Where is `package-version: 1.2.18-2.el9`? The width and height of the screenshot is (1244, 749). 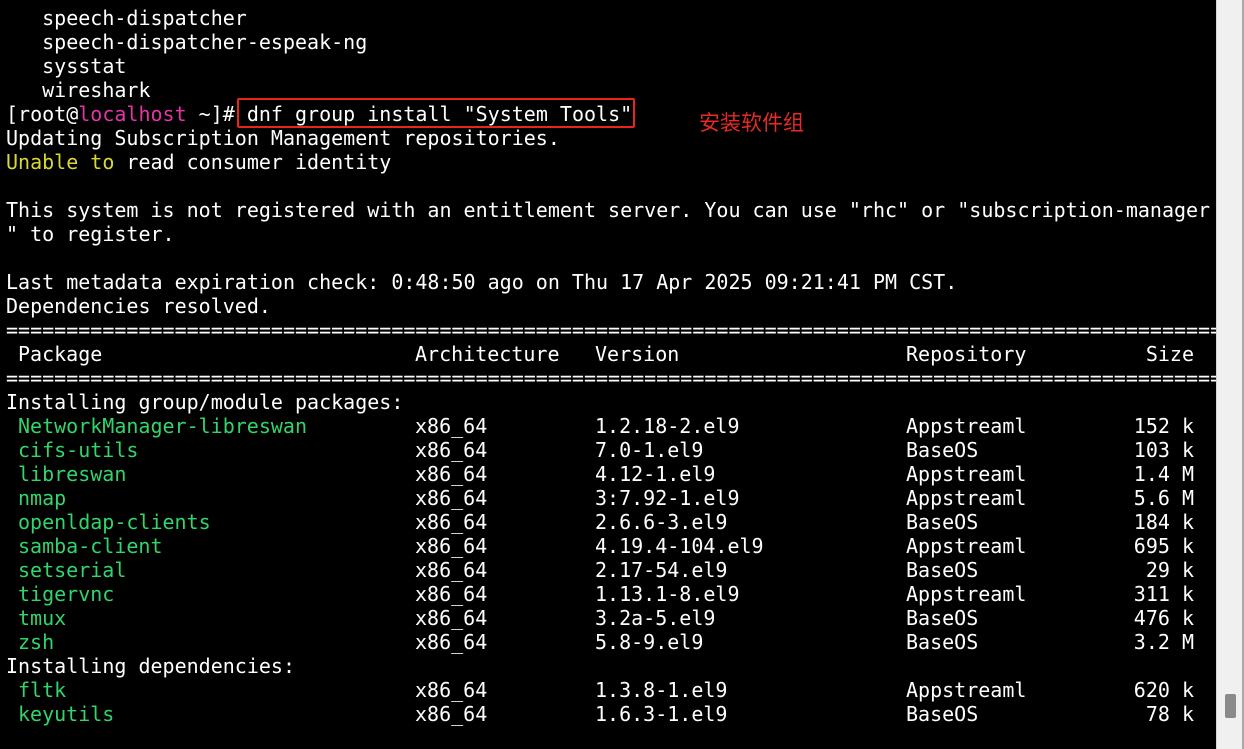
package-version: 1.2.18-2.el9 is located at coordinates (667, 426).